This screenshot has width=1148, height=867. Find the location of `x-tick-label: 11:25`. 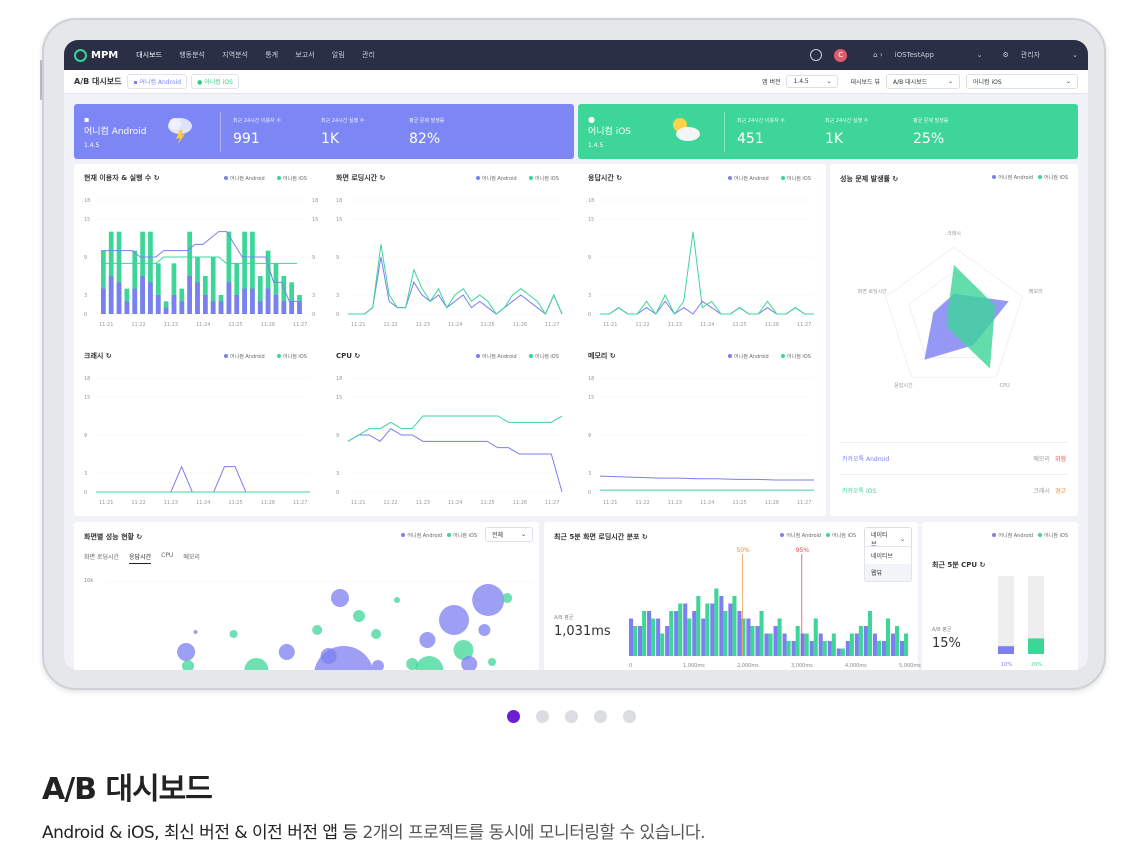

x-tick-label: 11:25 is located at coordinates (235, 503).